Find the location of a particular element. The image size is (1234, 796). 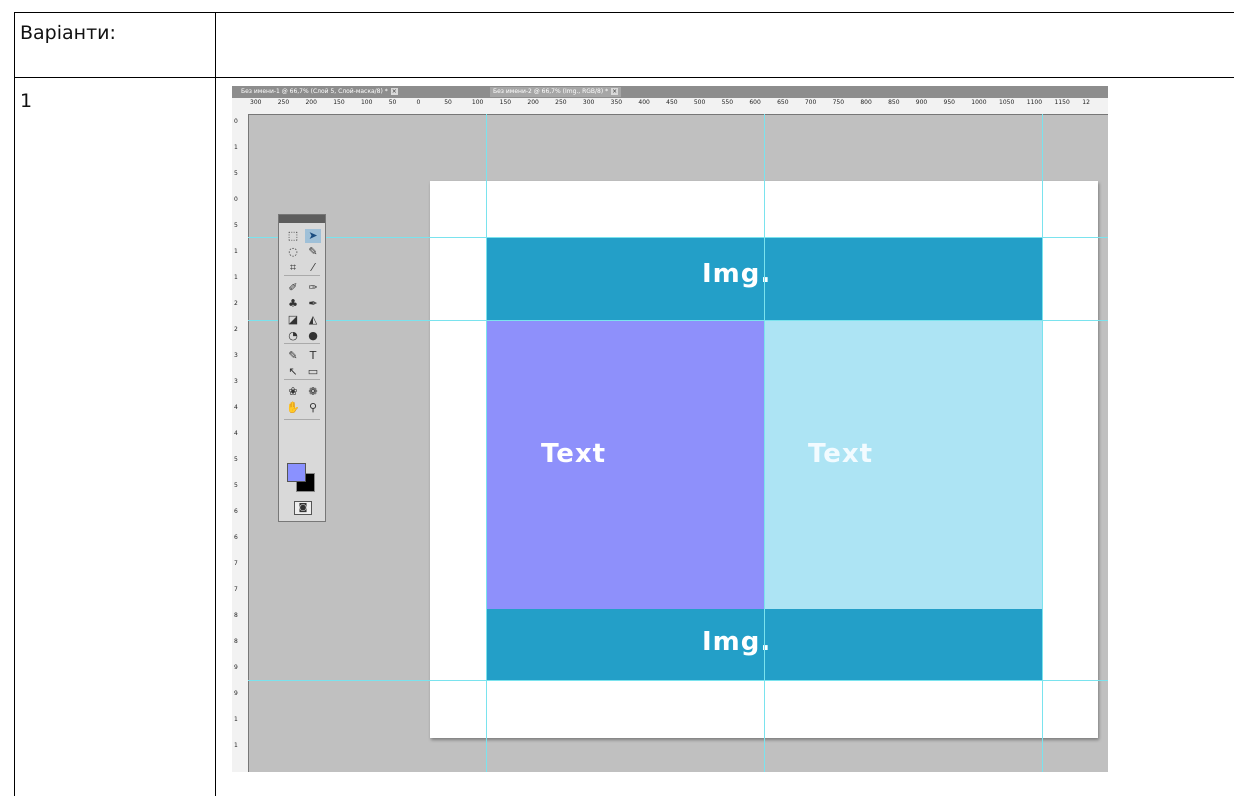

table-row-divider is located at coordinates (624, 77).